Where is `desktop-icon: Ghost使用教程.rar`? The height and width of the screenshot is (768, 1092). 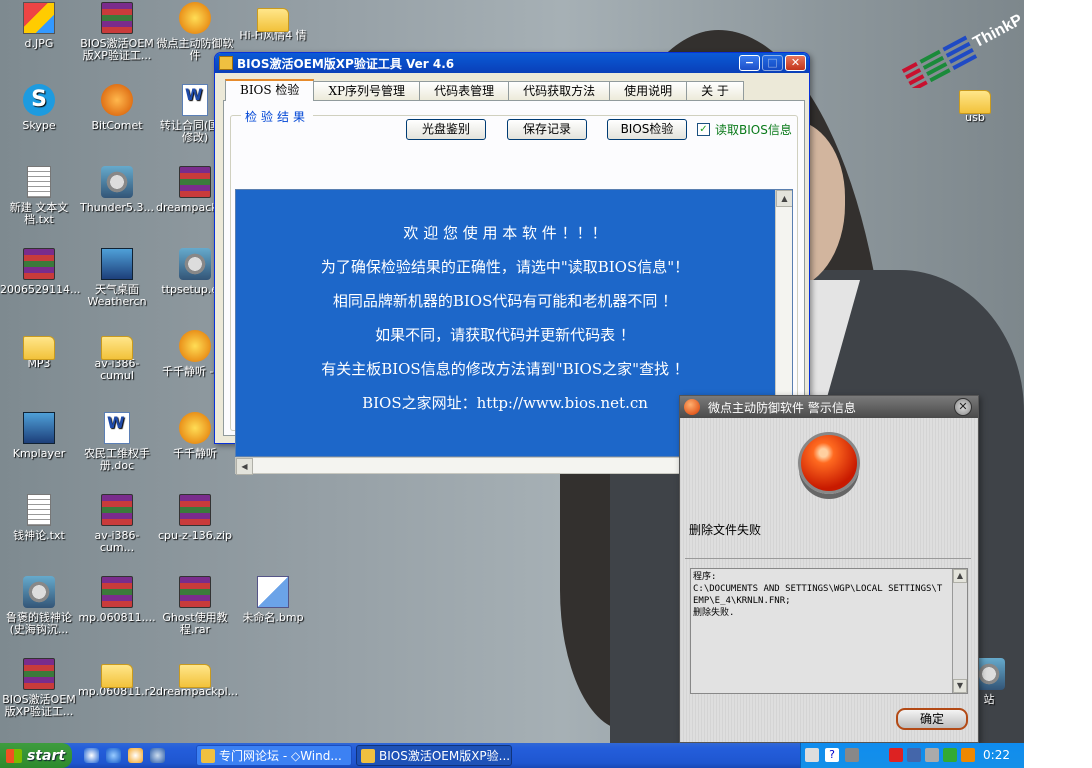
desktop-icon: Ghost使用教程.rar is located at coordinates (195, 606).